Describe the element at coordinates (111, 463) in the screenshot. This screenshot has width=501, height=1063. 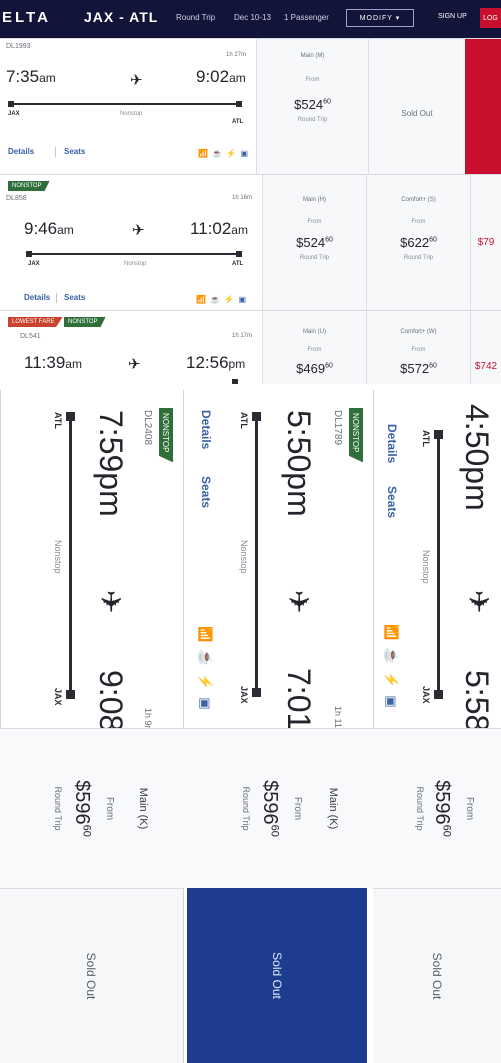
I see `departure-time: 7:59pm` at that location.